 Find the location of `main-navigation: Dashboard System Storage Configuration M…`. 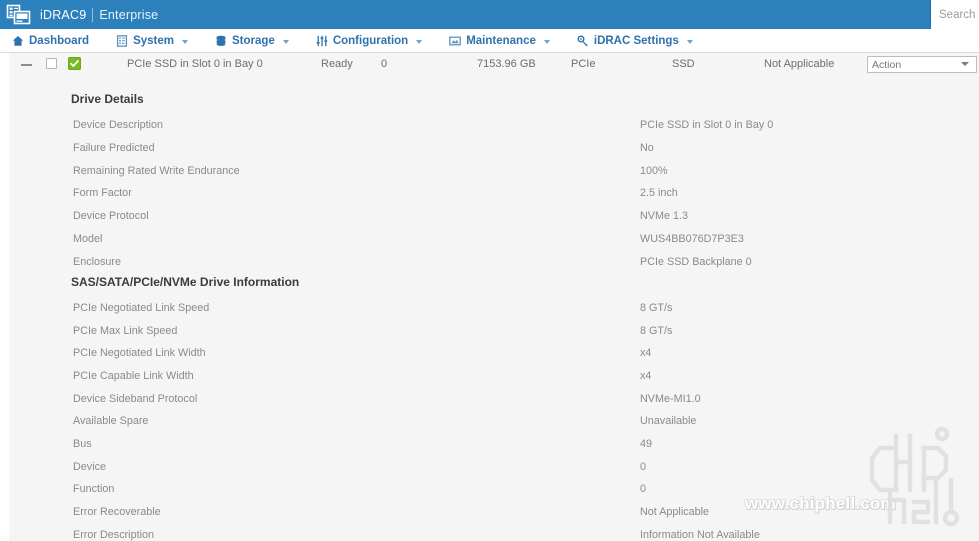

main-navigation: Dashboard System Storage Configuration M… is located at coordinates (489, 41).